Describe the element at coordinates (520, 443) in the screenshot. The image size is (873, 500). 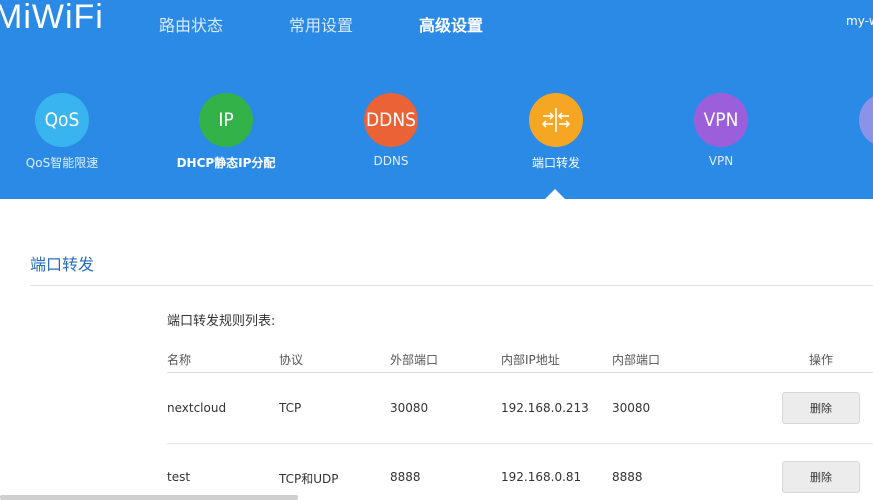
I see `row-divider` at that location.